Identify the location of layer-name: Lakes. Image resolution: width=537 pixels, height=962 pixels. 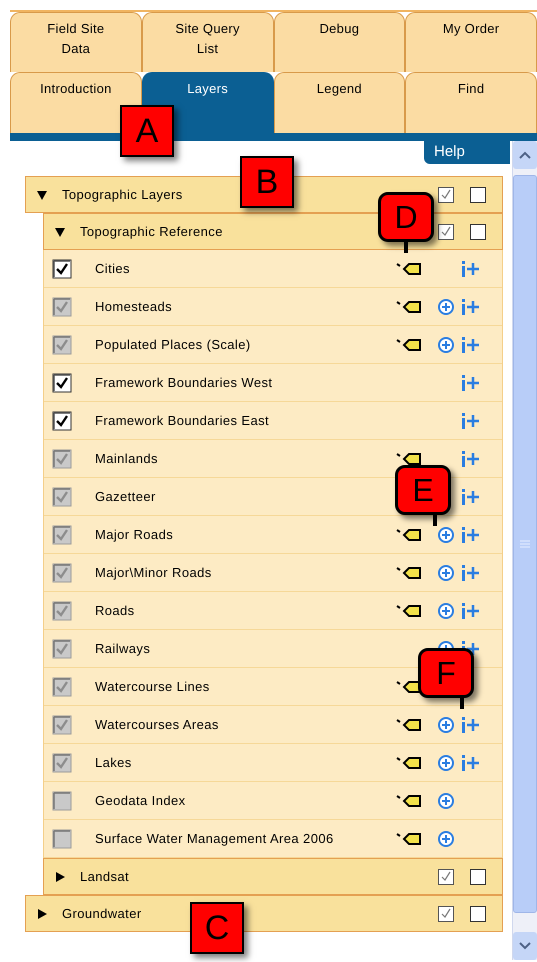
(114, 763).